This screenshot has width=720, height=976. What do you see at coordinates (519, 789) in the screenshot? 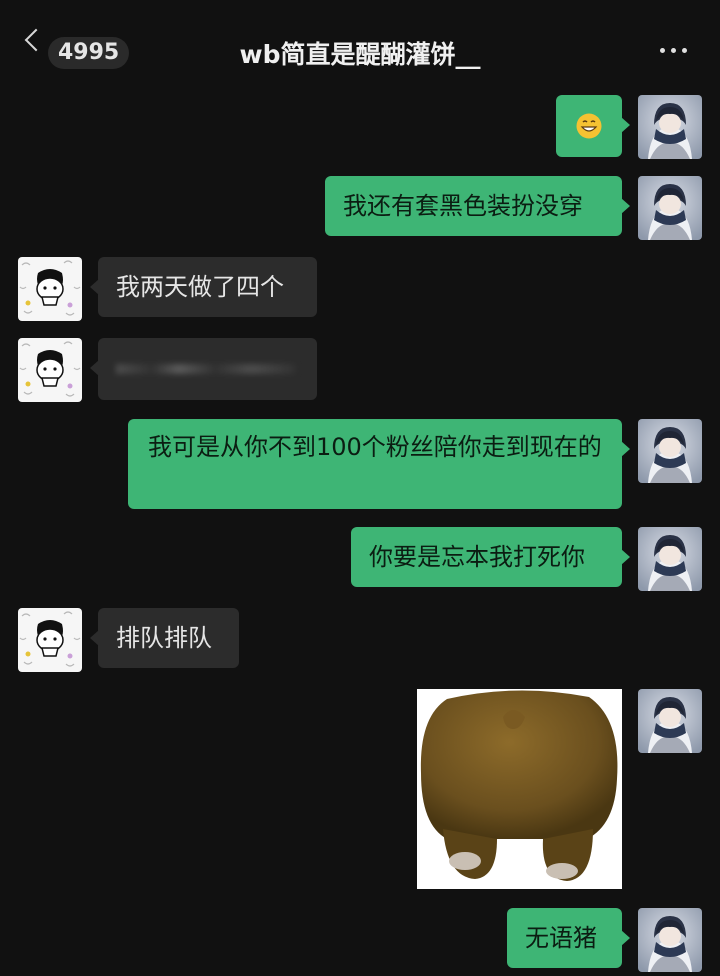
I see `bear-back-sticker` at bounding box center [519, 789].